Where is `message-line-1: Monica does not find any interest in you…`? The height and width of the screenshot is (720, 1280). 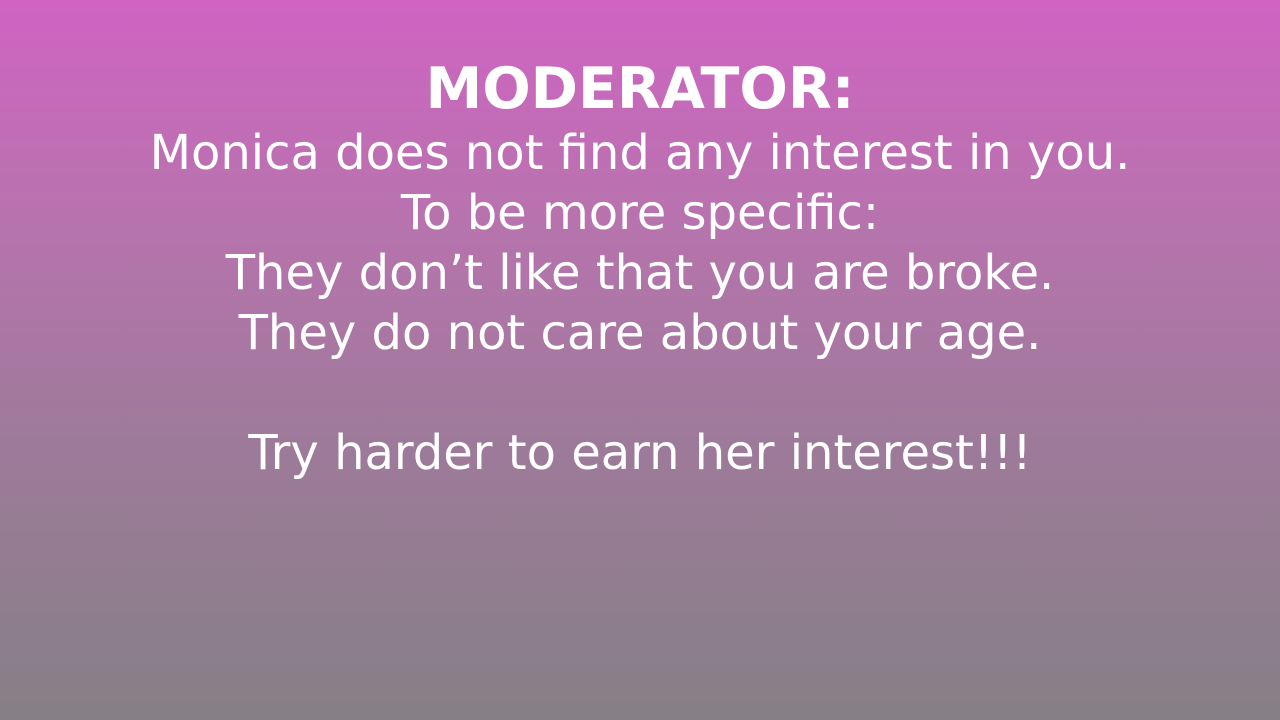
message-line-1: Monica does not find any interest in you… is located at coordinates (640, 153).